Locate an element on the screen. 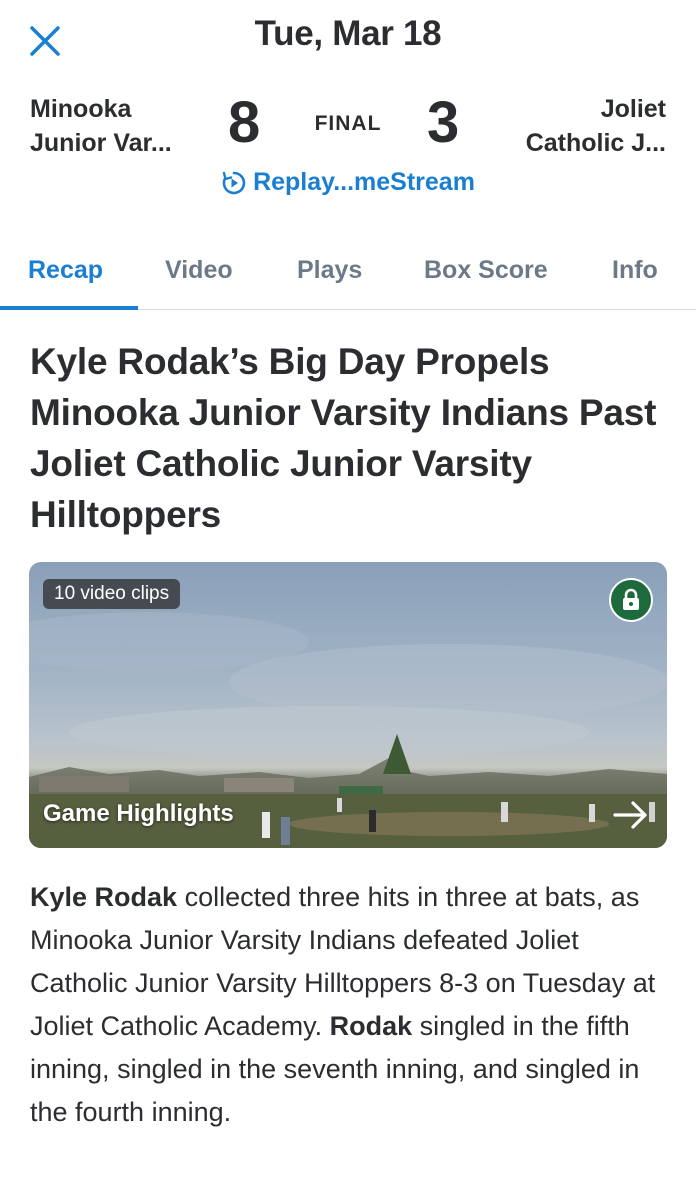 The width and height of the screenshot is (696, 1200). player-name-short: Rodak is located at coordinates (371, 1026).